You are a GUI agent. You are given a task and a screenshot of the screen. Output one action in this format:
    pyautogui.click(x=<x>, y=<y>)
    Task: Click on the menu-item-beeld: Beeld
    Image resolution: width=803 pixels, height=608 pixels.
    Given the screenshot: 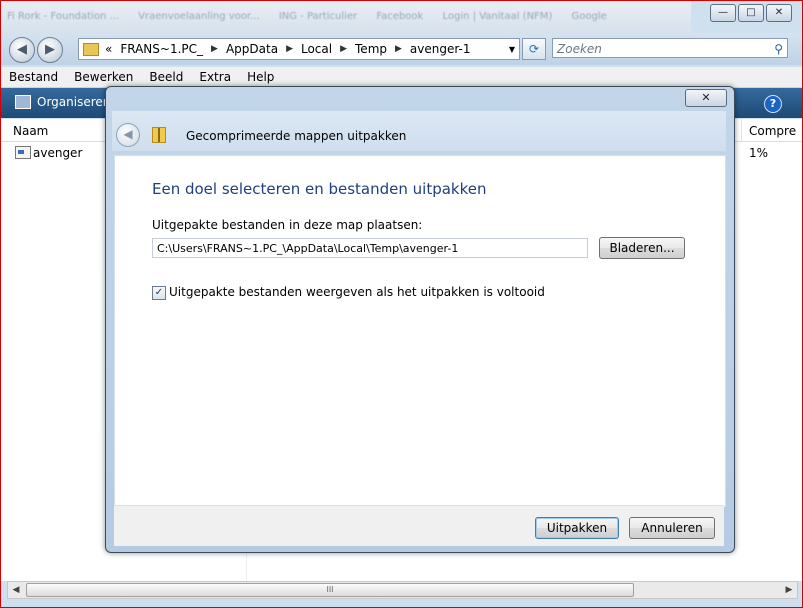 What is the action you would take?
    pyautogui.click(x=166, y=77)
    